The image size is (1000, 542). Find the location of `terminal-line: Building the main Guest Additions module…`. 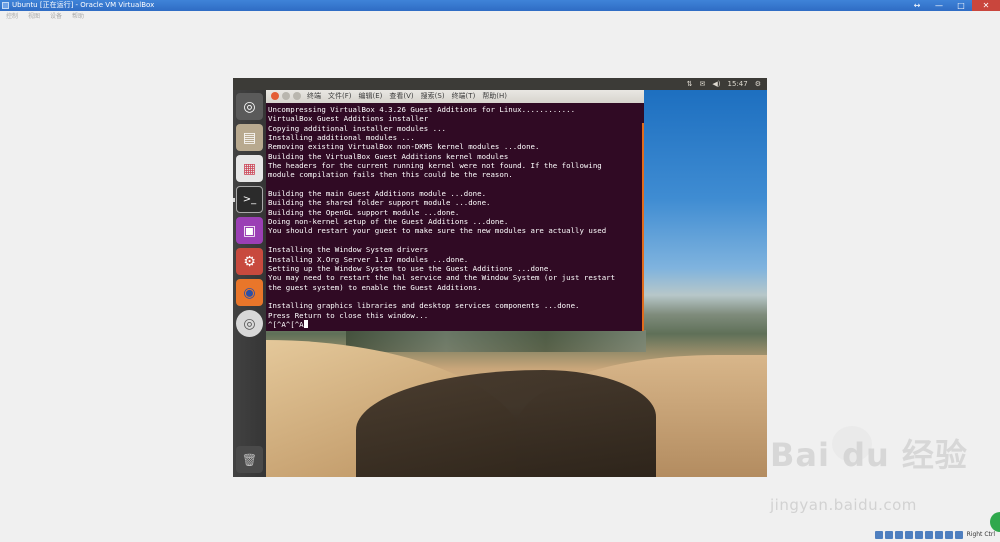

terminal-line: Building the main Guest Additions module… is located at coordinates (377, 194).